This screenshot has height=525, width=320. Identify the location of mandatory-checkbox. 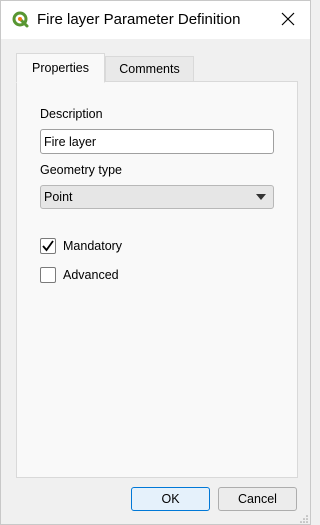
(48, 246).